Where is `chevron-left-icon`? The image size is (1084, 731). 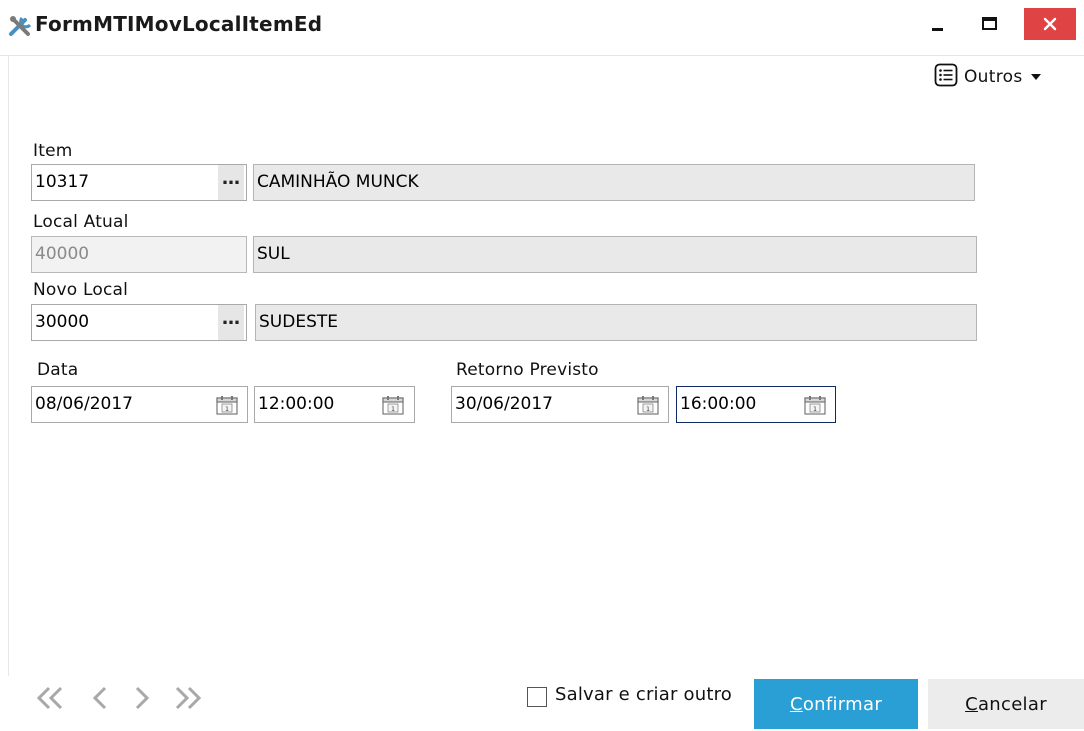
chevron-left-icon is located at coordinates (99, 698).